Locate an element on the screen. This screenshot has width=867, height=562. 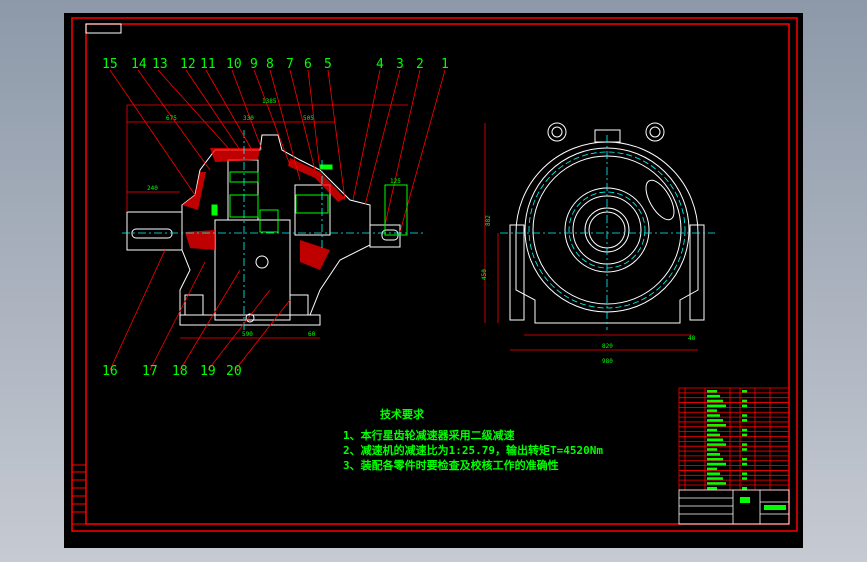
svg-text: 18 is located at coordinates (180, 371).